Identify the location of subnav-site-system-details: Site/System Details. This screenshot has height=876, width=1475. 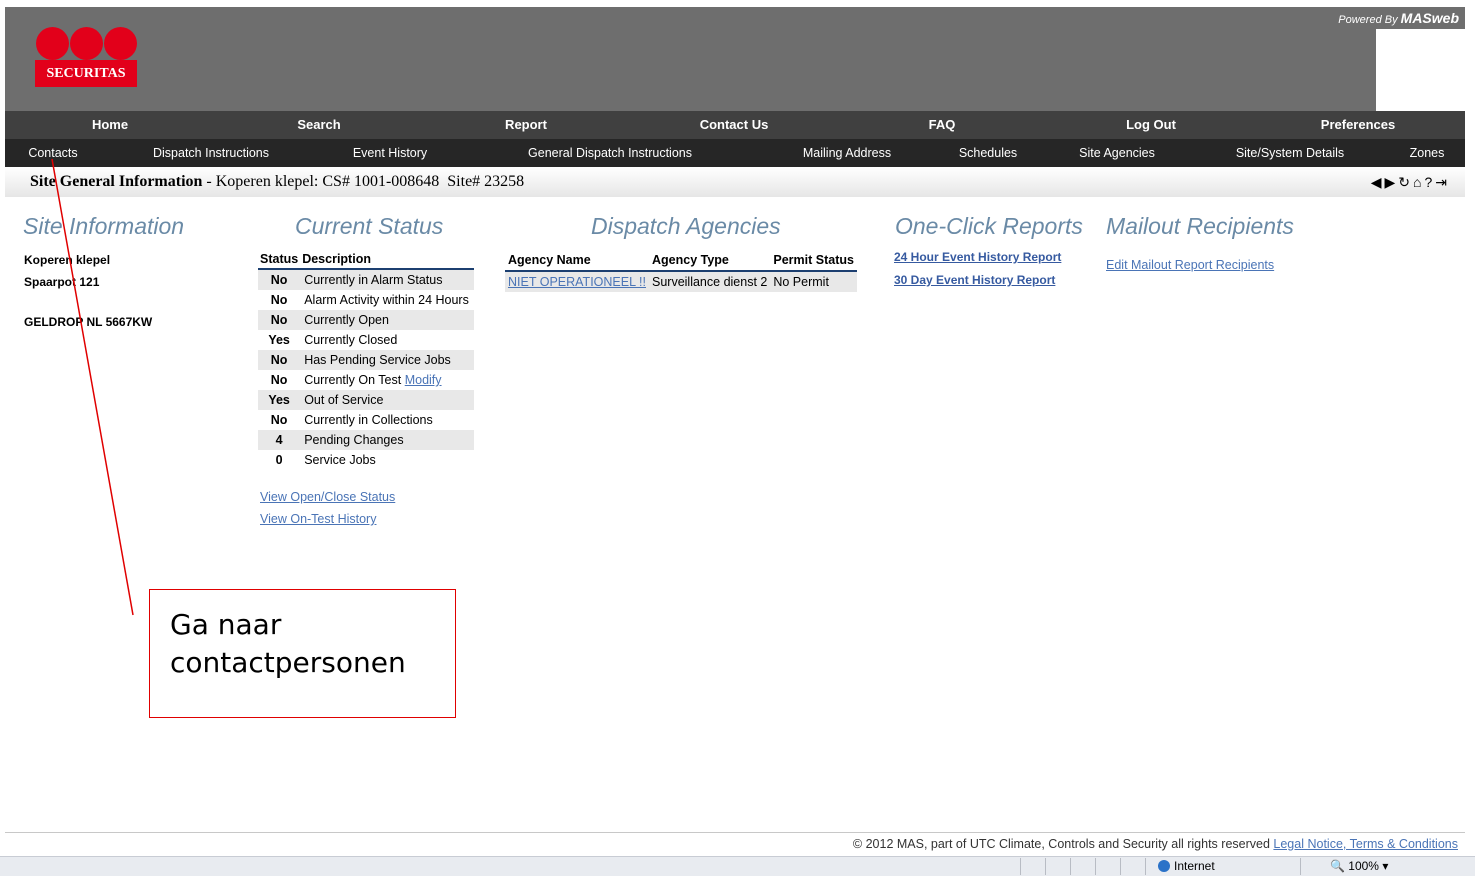
(1290, 153).